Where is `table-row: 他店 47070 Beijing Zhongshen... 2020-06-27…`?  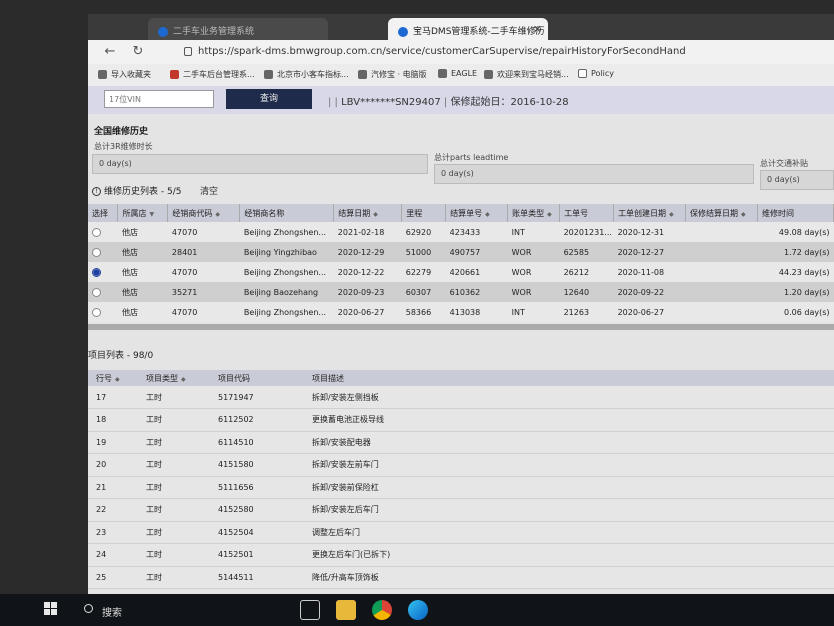 table-row: 他店 47070 Beijing Zhongshen... 2020-06-27… is located at coordinates (461, 312).